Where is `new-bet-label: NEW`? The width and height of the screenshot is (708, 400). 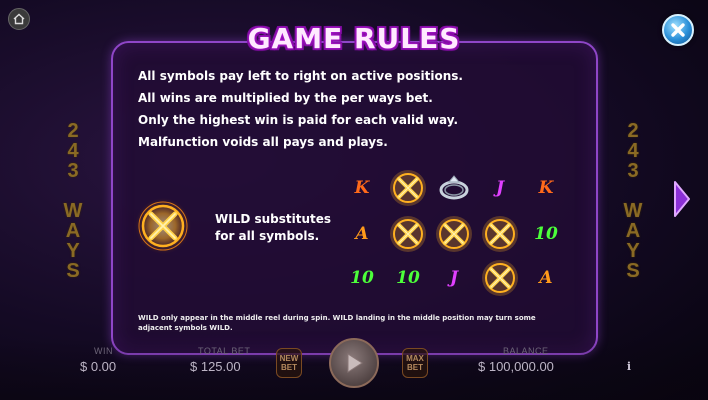 new-bet-label: NEW is located at coordinates (289, 358).